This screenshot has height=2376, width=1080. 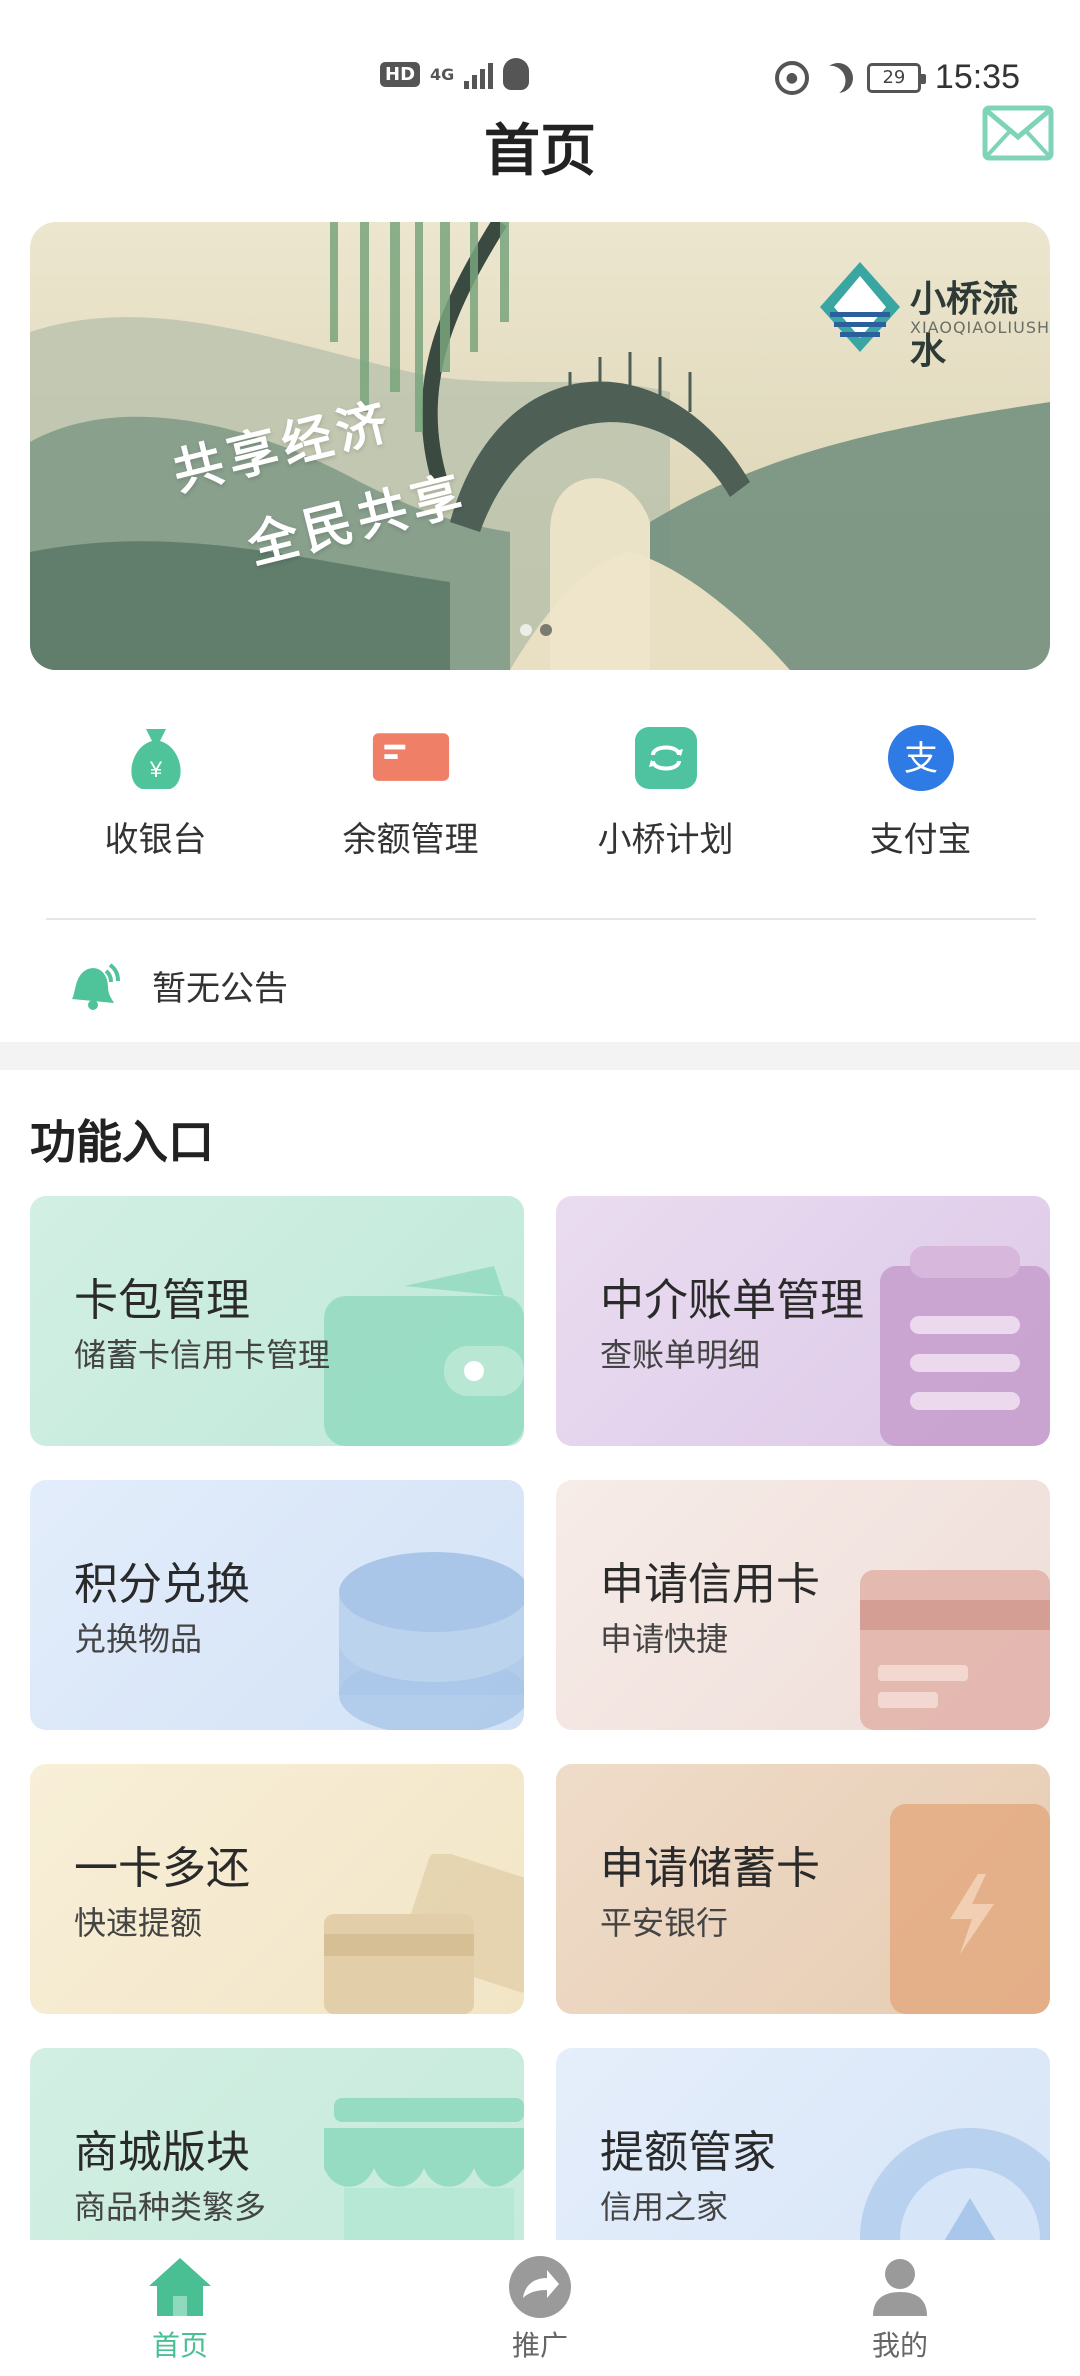 I want to click on card-subtitle: 快速提额, so click(x=138, y=1923).